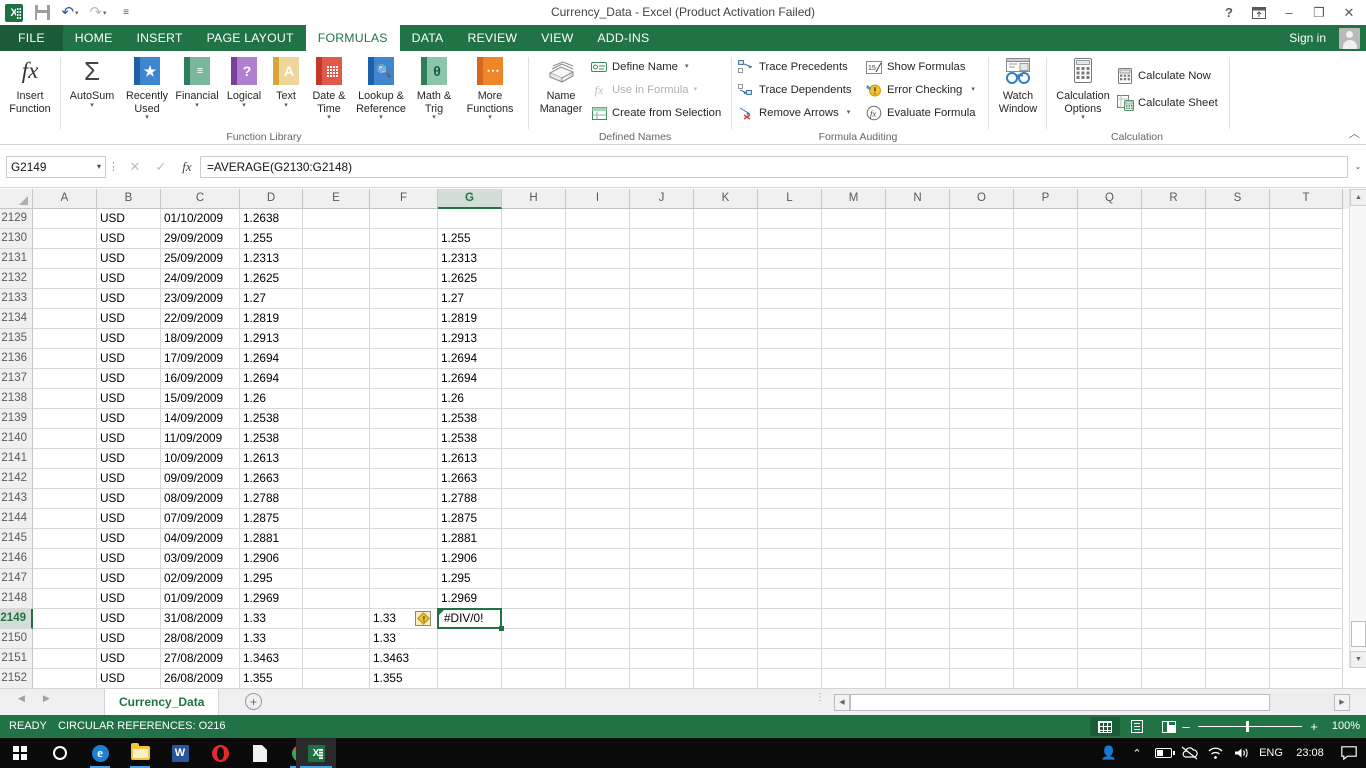  What do you see at coordinates (918, 239) in the screenshot?
I see `cell-N2130` at bounding box center [918, 239].